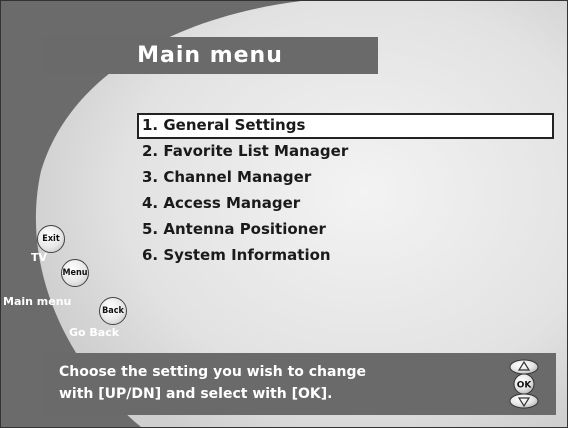 The image size is (568, 428). I want to click on down-arrow-icon, so click(524, 401).